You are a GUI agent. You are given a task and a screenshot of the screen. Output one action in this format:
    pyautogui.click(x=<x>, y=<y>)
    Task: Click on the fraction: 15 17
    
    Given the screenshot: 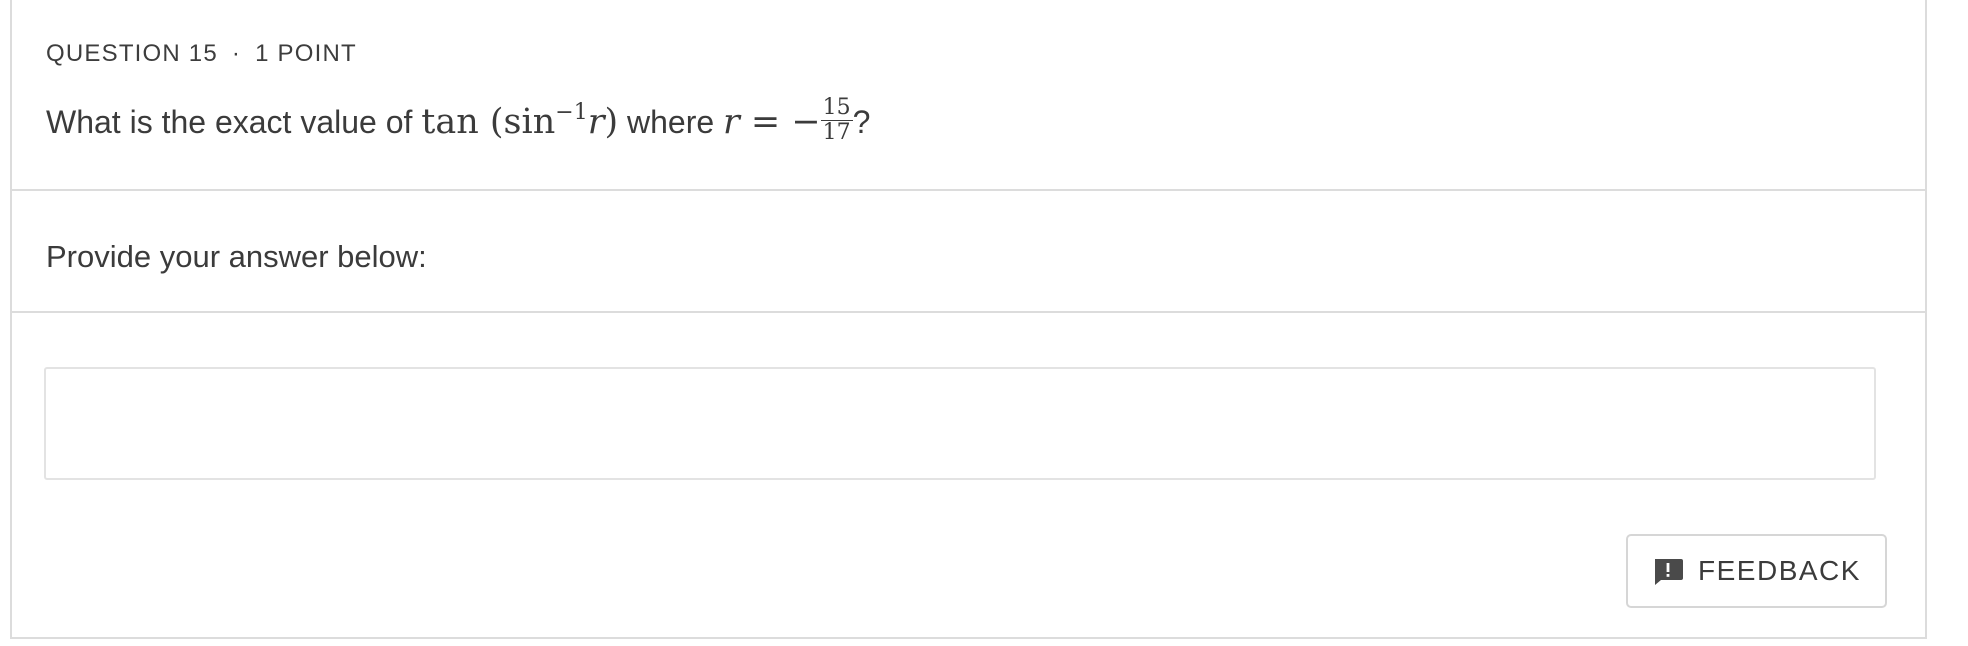 What is the action you would take?
    pyautogui.click(x=836, y=120)
    